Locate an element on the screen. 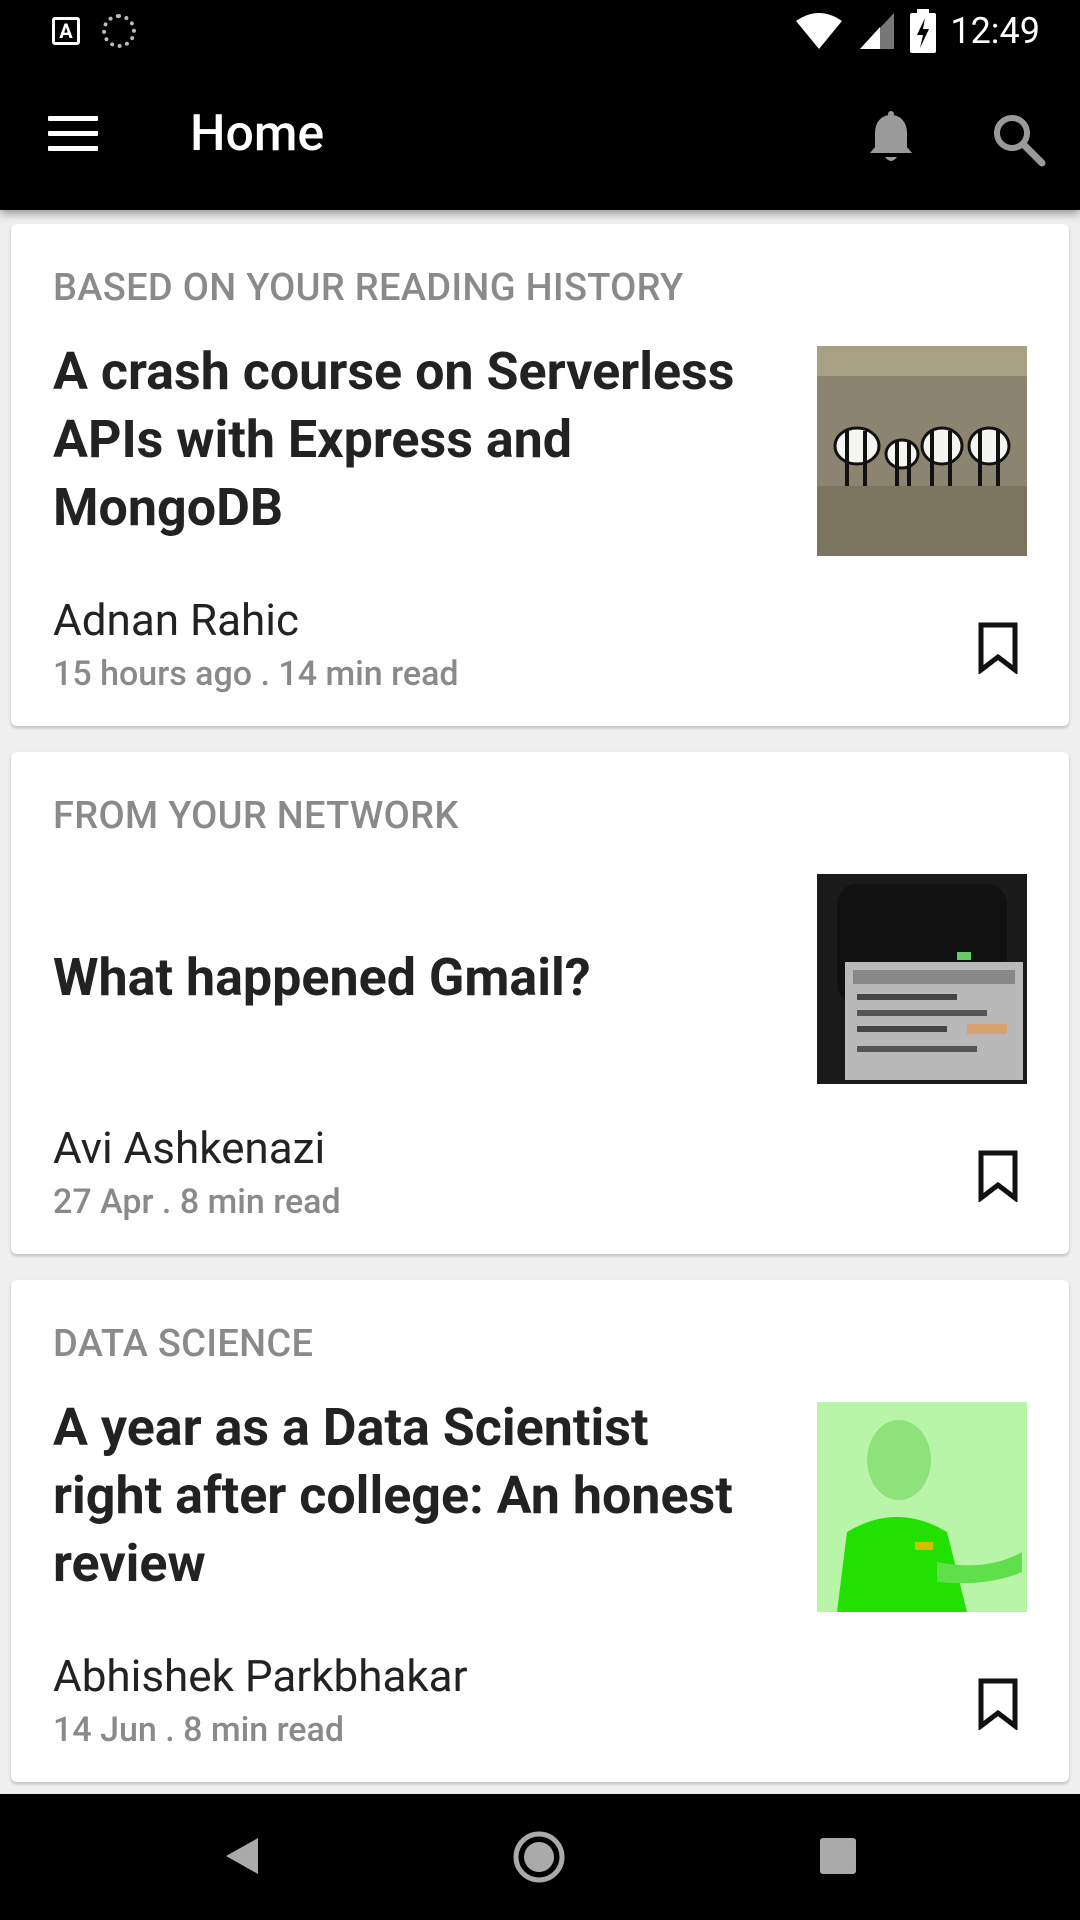  app-bar: Home is located at coordinates (540, 136).